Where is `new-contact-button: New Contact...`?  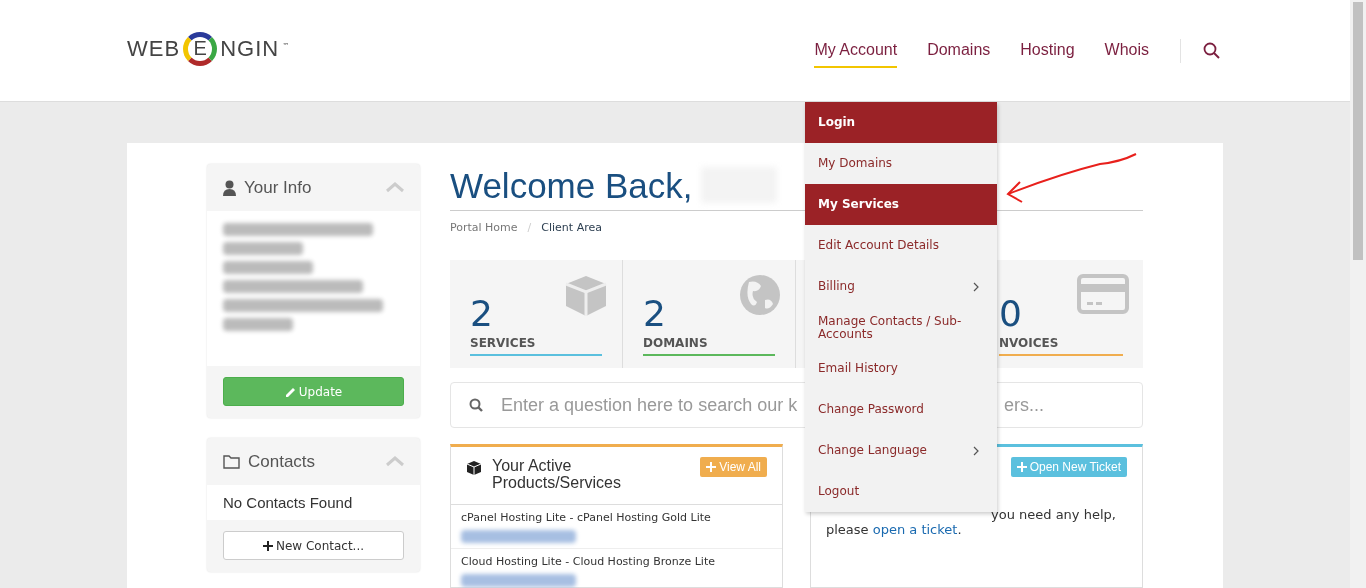
new-contact-button: New Contact... is located at coordinates (313, 545).